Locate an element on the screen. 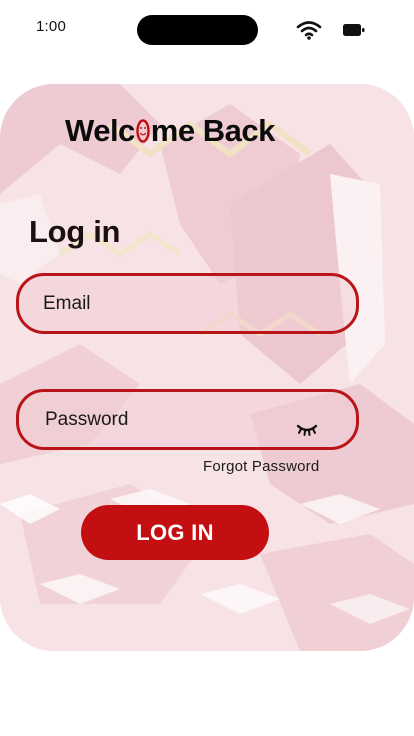 Image resolution: width=414 pixels, height=736 pixels. status-bar: 1:00 is located at coordinates (207, 28).